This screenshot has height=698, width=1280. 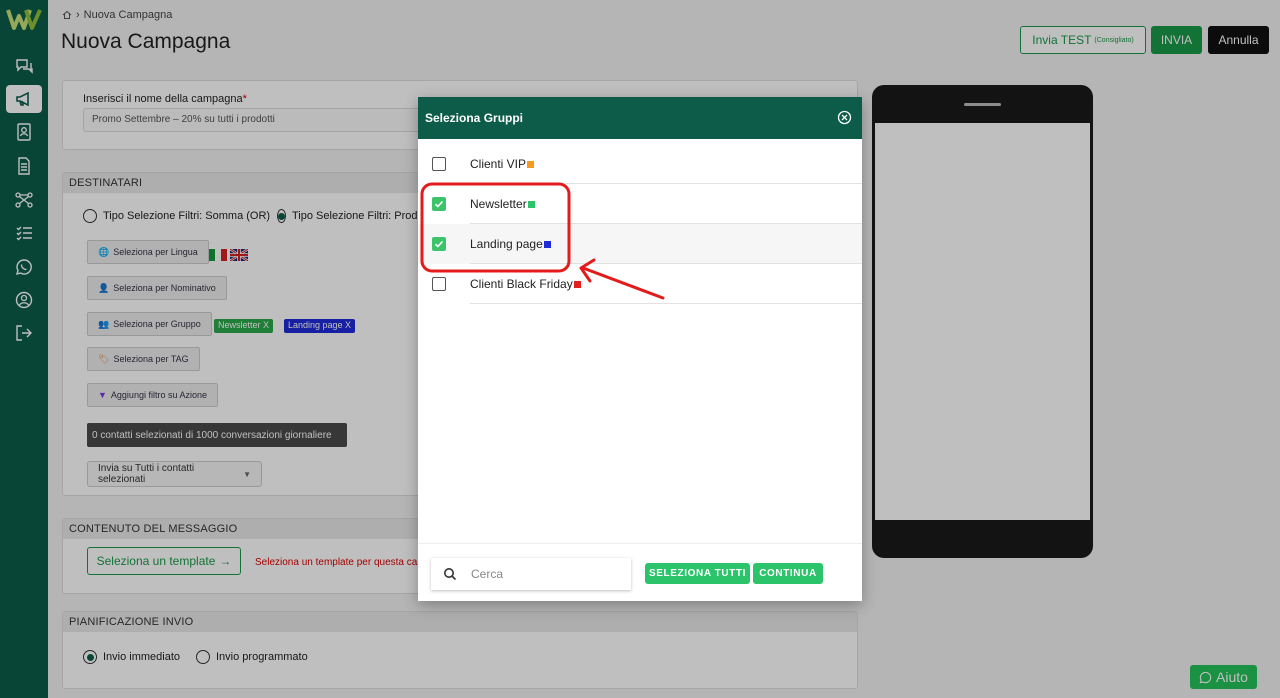 I want to click on group-row-clienti-vip: Clienti VIP, so click(x=640, y=164).